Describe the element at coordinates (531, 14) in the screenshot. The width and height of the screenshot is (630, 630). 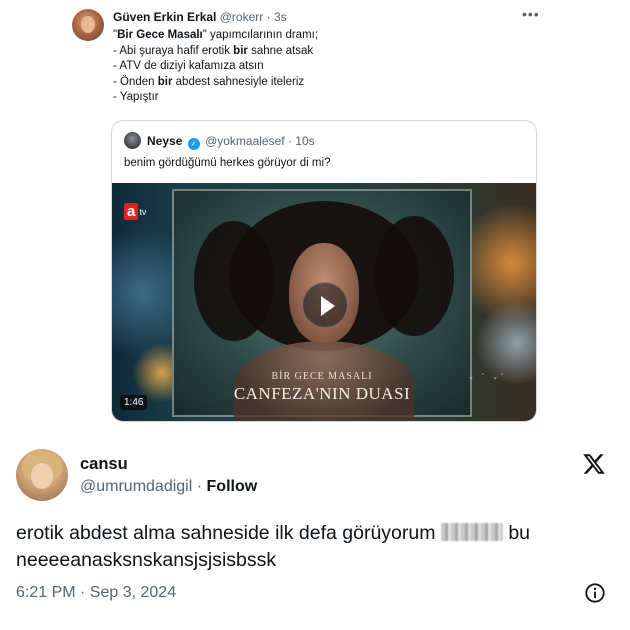
I see `more-options-icon: •••` at that location.